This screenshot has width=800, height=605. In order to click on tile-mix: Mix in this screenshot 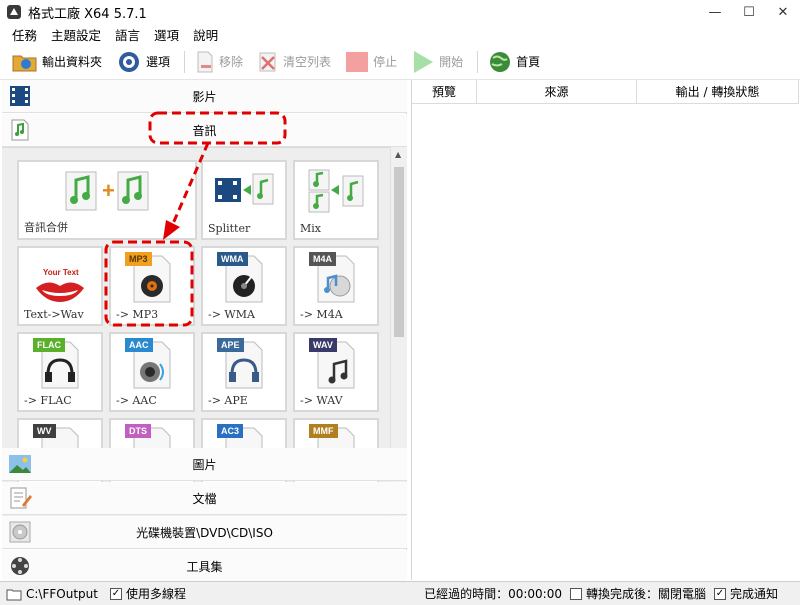, I will do `click(336, 200)`.